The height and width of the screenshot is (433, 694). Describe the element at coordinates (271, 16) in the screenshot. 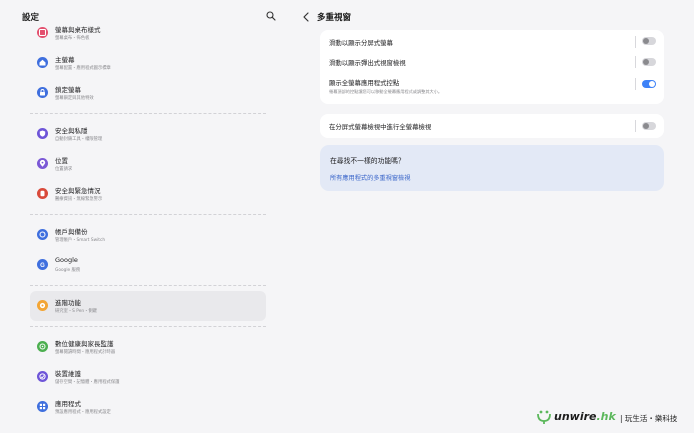

I see `search-icon` at that location.